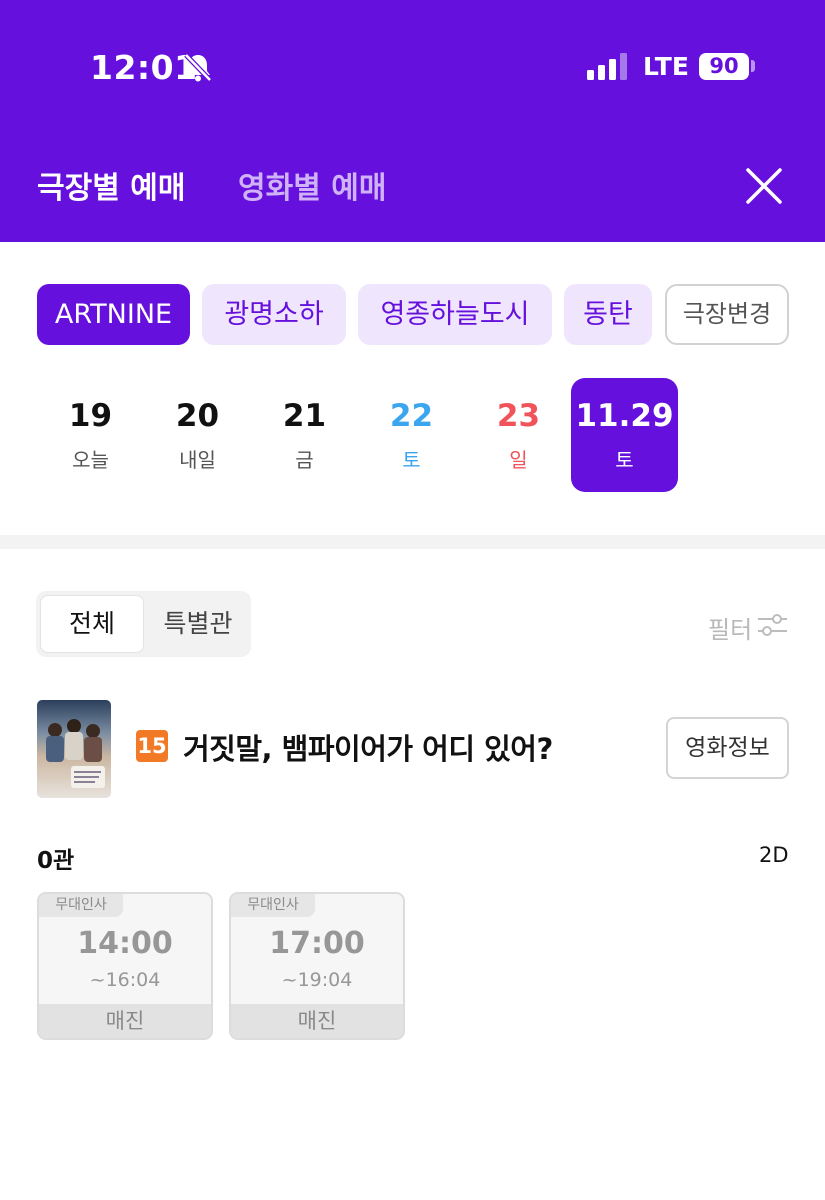 The height and width of the screenshot is (1200, 825). I want to click on movie-title: 거짓말, 뱀파이어가 어디 있어?, so click(368, 747).